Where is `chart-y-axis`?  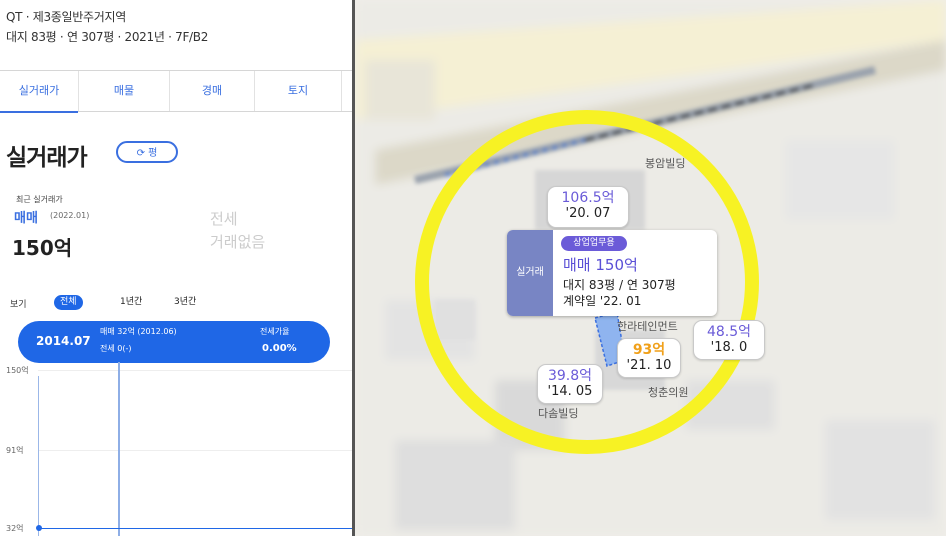 chart-y-axis is located at coordinates (38, 456).